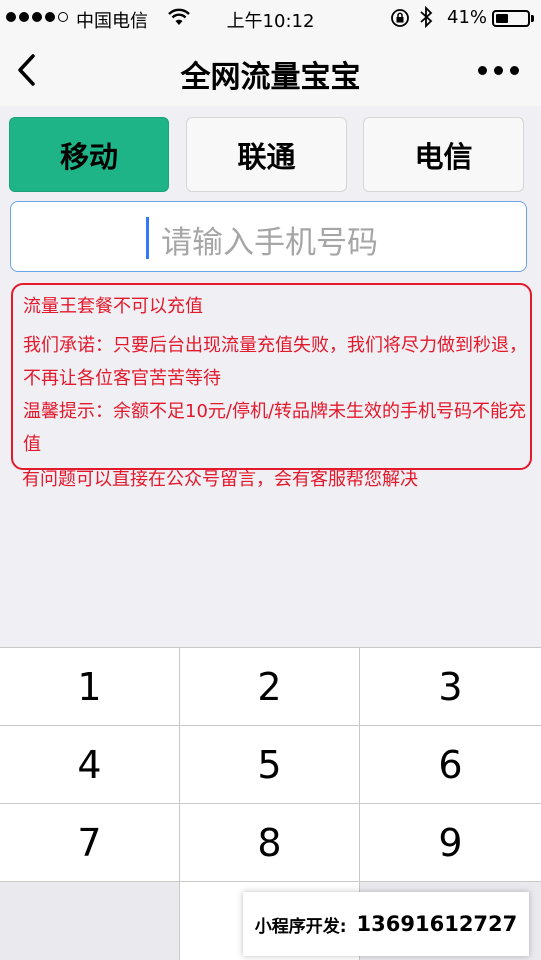 This screenshot has width=541, height=960. I want to click on bluetooth-icon, so click(426, 19).